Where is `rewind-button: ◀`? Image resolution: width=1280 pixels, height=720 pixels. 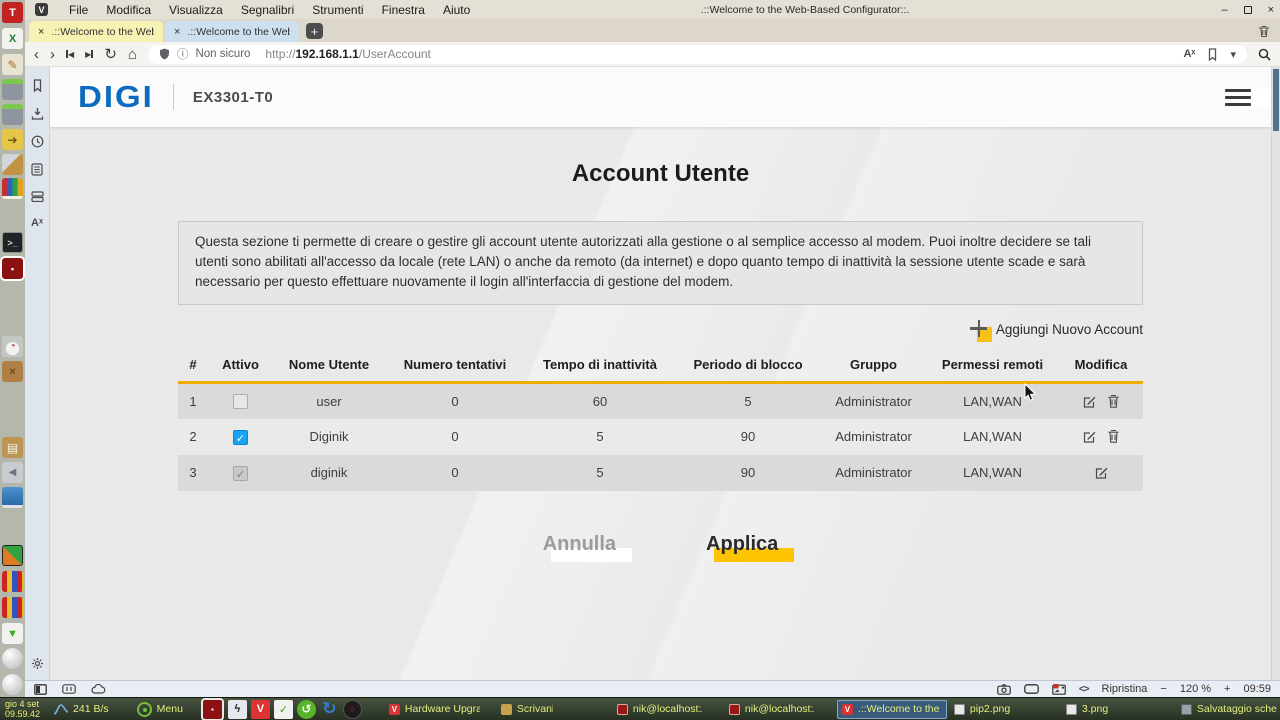 rewind-button: ◀ is located at coordinates (70, 54).